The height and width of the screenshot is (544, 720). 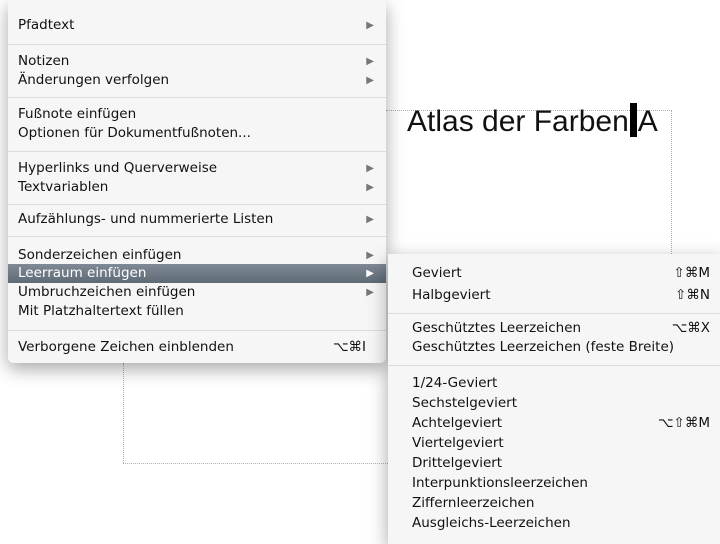 I want to click on menu-item-fussnote-einfuegen: Fußnote einfügen, so click(x=197, y=114).